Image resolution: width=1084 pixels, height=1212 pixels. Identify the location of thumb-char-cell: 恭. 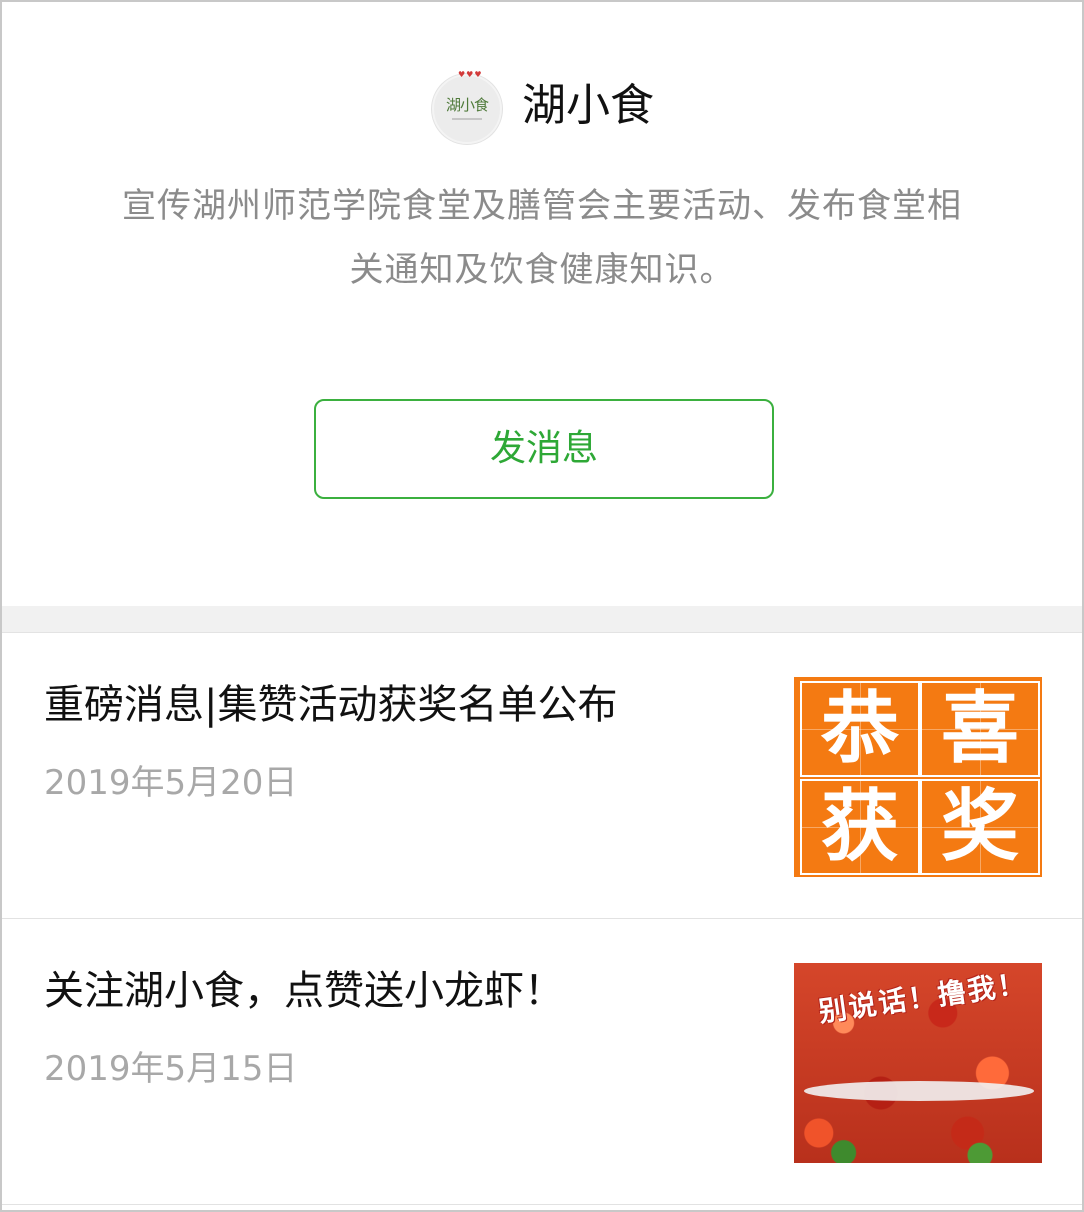
(860, 729).